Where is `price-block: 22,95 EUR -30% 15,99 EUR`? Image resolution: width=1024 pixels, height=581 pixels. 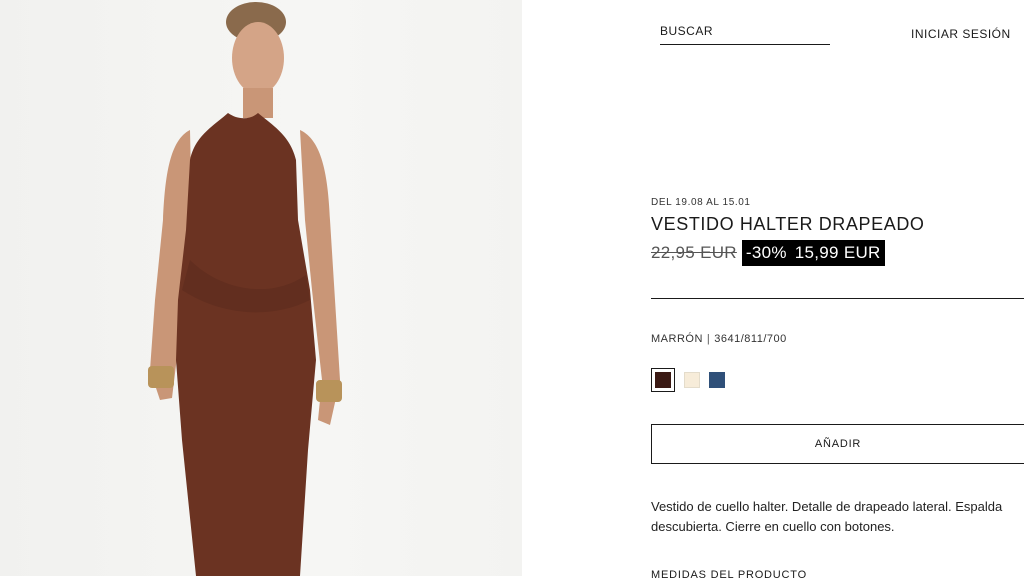
price-block: 22,95 EUR -30% 15,99 EUR is located at coordinates (768, 253).